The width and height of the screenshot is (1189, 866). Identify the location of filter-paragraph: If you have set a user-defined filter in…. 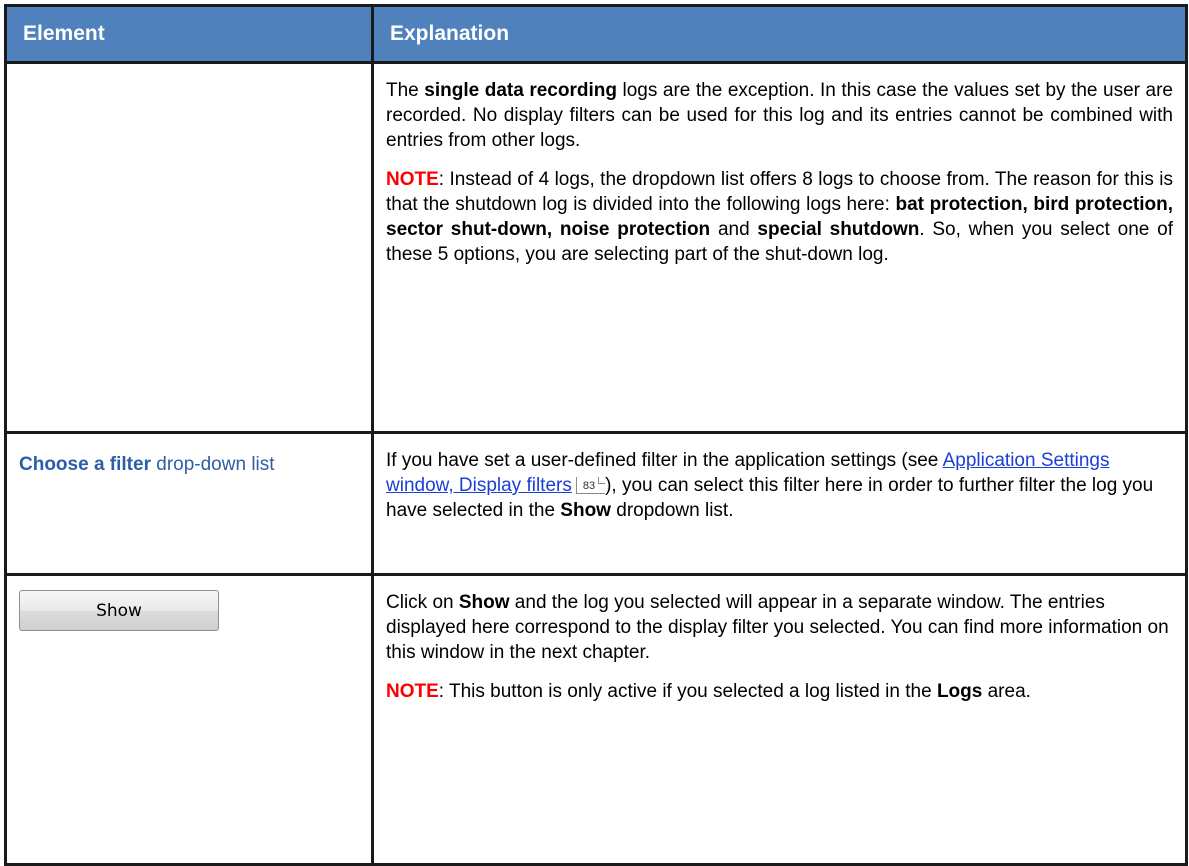
(779, 485).